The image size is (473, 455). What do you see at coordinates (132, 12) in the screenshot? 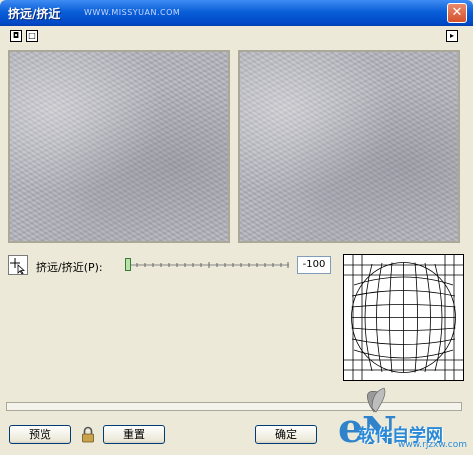
I see `title-watermark: WWW.MISSYUAN.COM` at bounding box center [132, 12].